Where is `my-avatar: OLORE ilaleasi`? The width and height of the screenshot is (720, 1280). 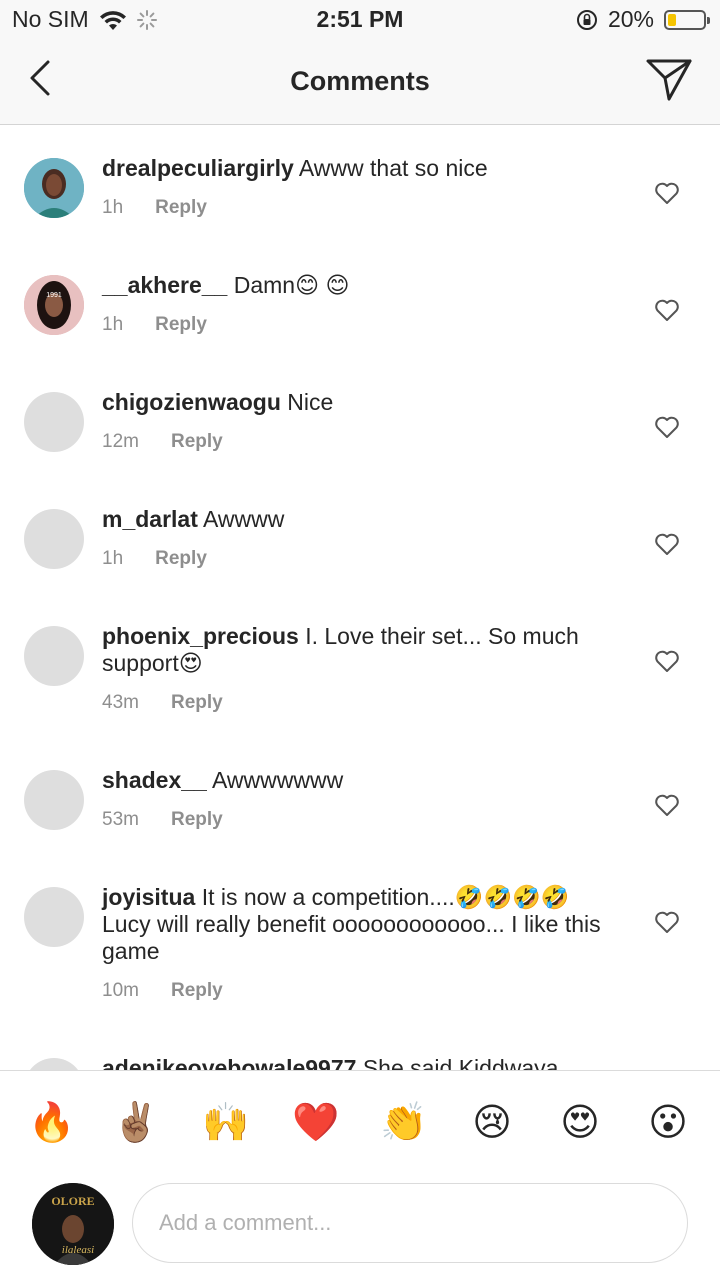 my-avatar: OLORE ilaleasi is located at coordinates (73, 1224).